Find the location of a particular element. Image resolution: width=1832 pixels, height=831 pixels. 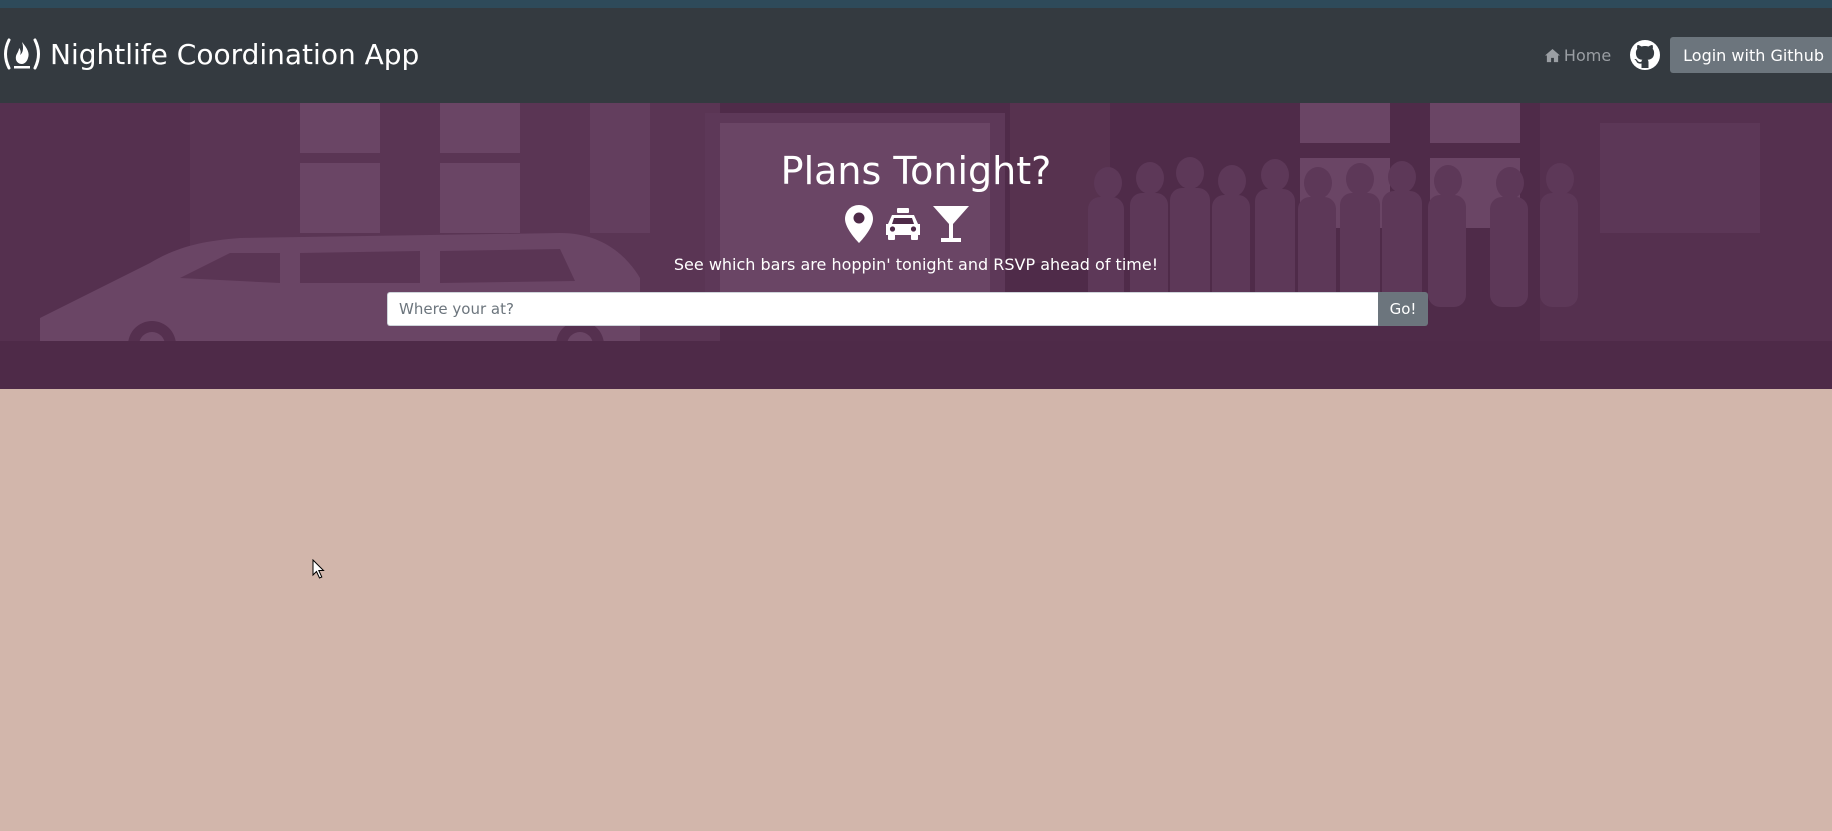

search-form: Go! is located at coordinates (907, 309).